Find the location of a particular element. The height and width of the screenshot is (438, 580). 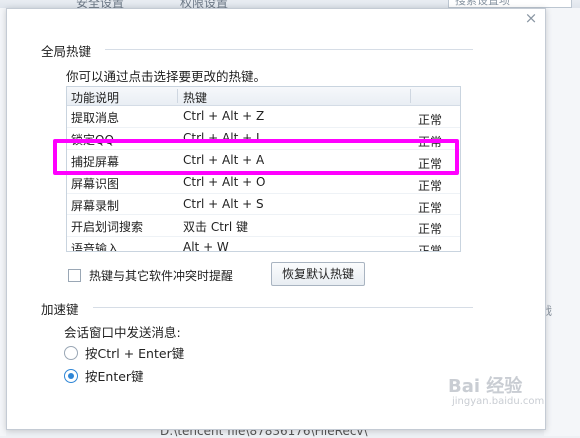

hotkey-value: Ctrl + Alt + O is located at coordinates (224, 182).